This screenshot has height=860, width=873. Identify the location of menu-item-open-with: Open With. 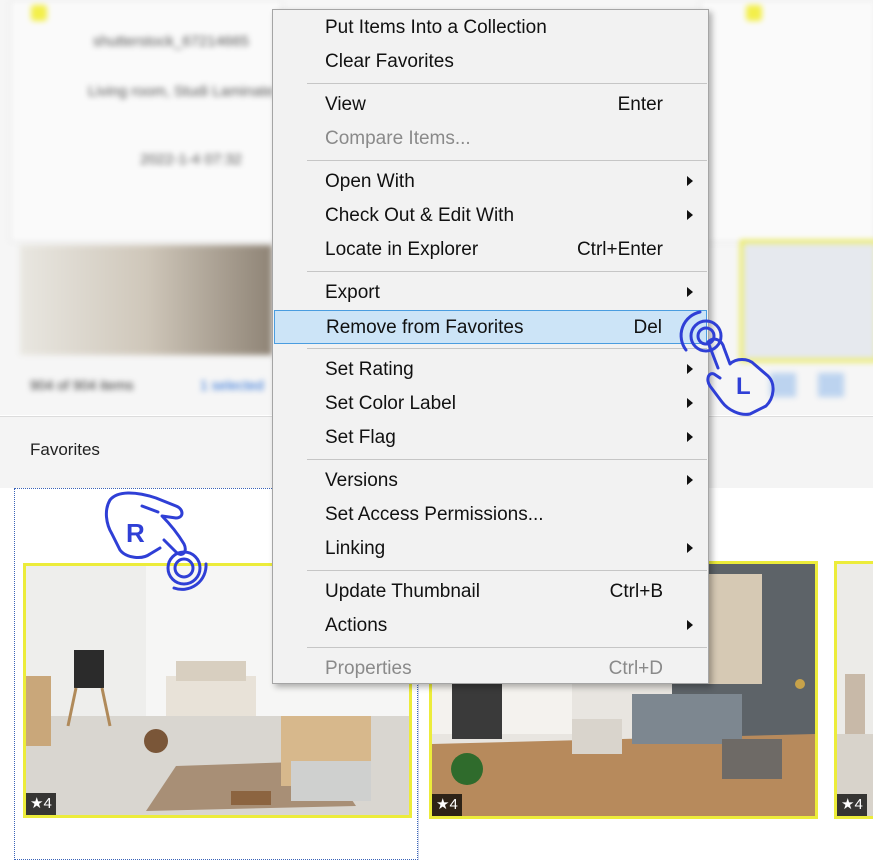
(490, 182).